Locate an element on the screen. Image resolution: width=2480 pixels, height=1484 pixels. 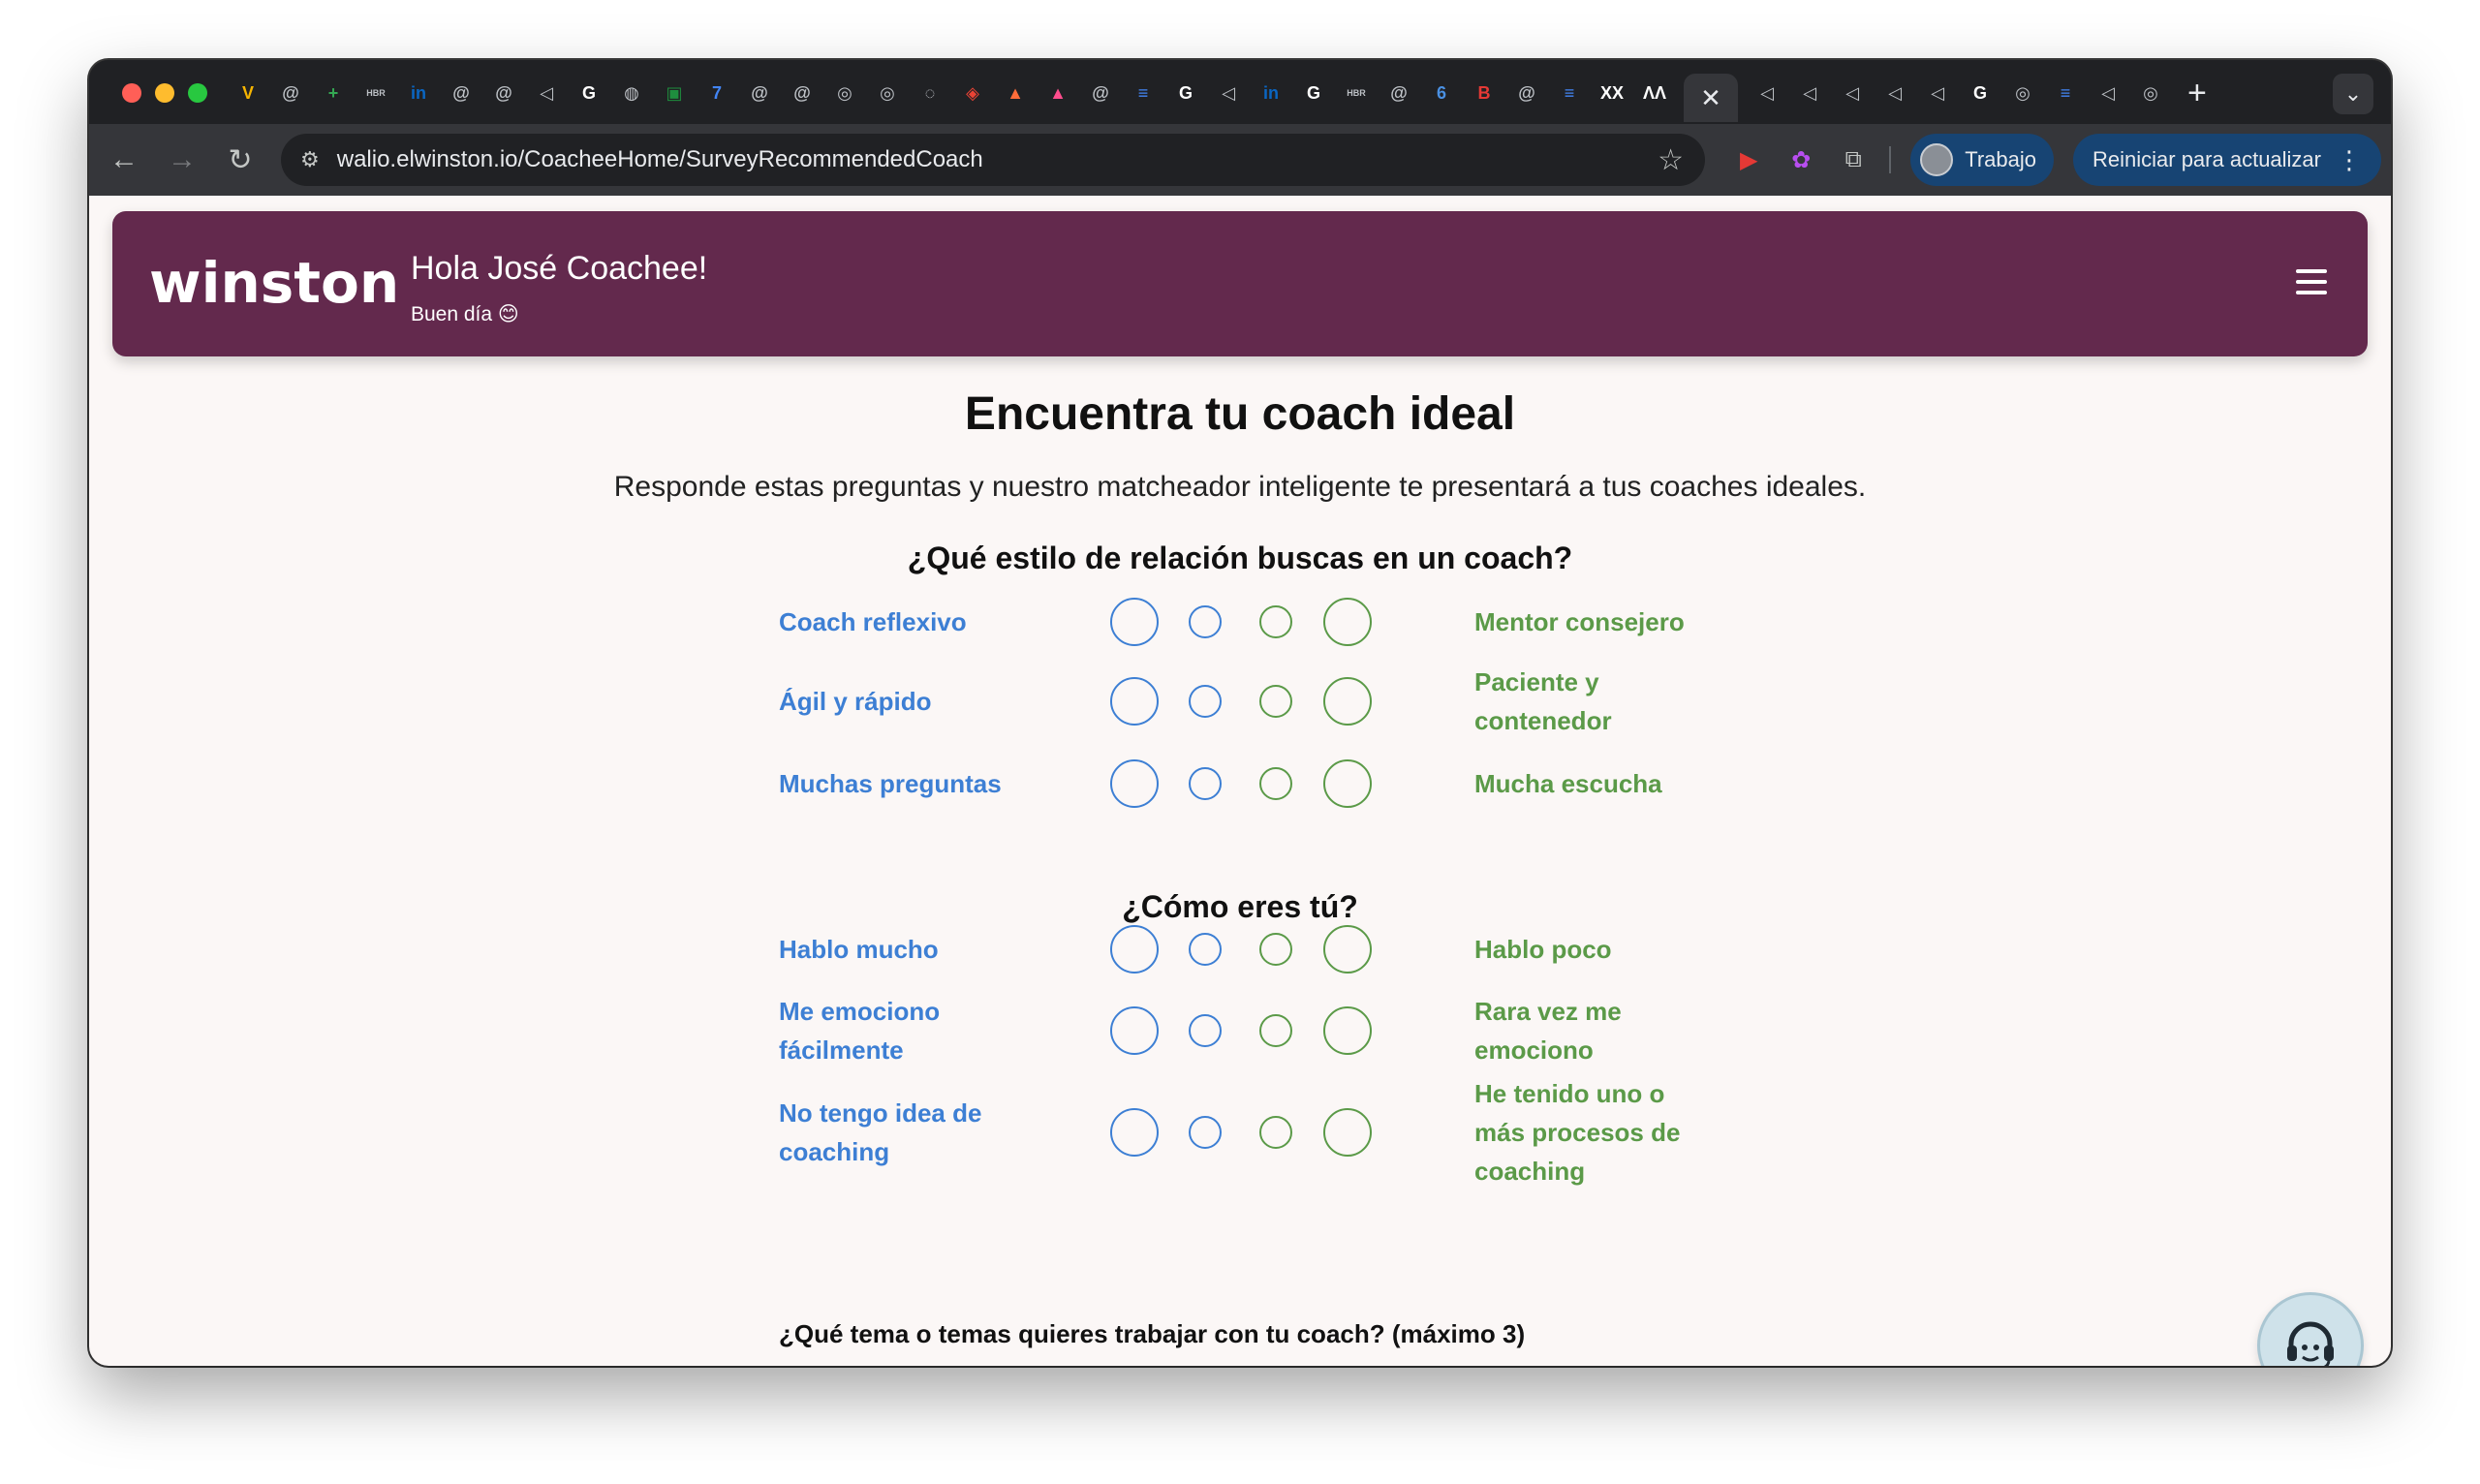
profile-button: Trabajo is located at coordinates (1982, 160).